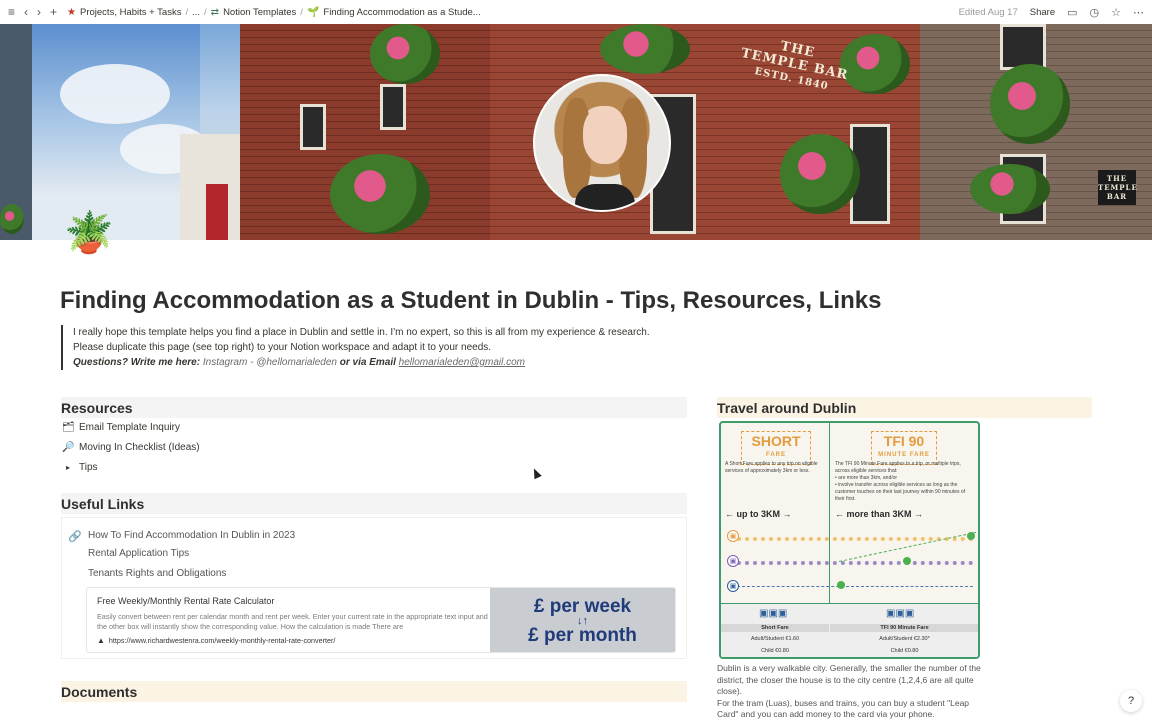  Describe the element at coordinates (215, 12) in the screenshot. I see `sync-icon: ⇄` at that location.